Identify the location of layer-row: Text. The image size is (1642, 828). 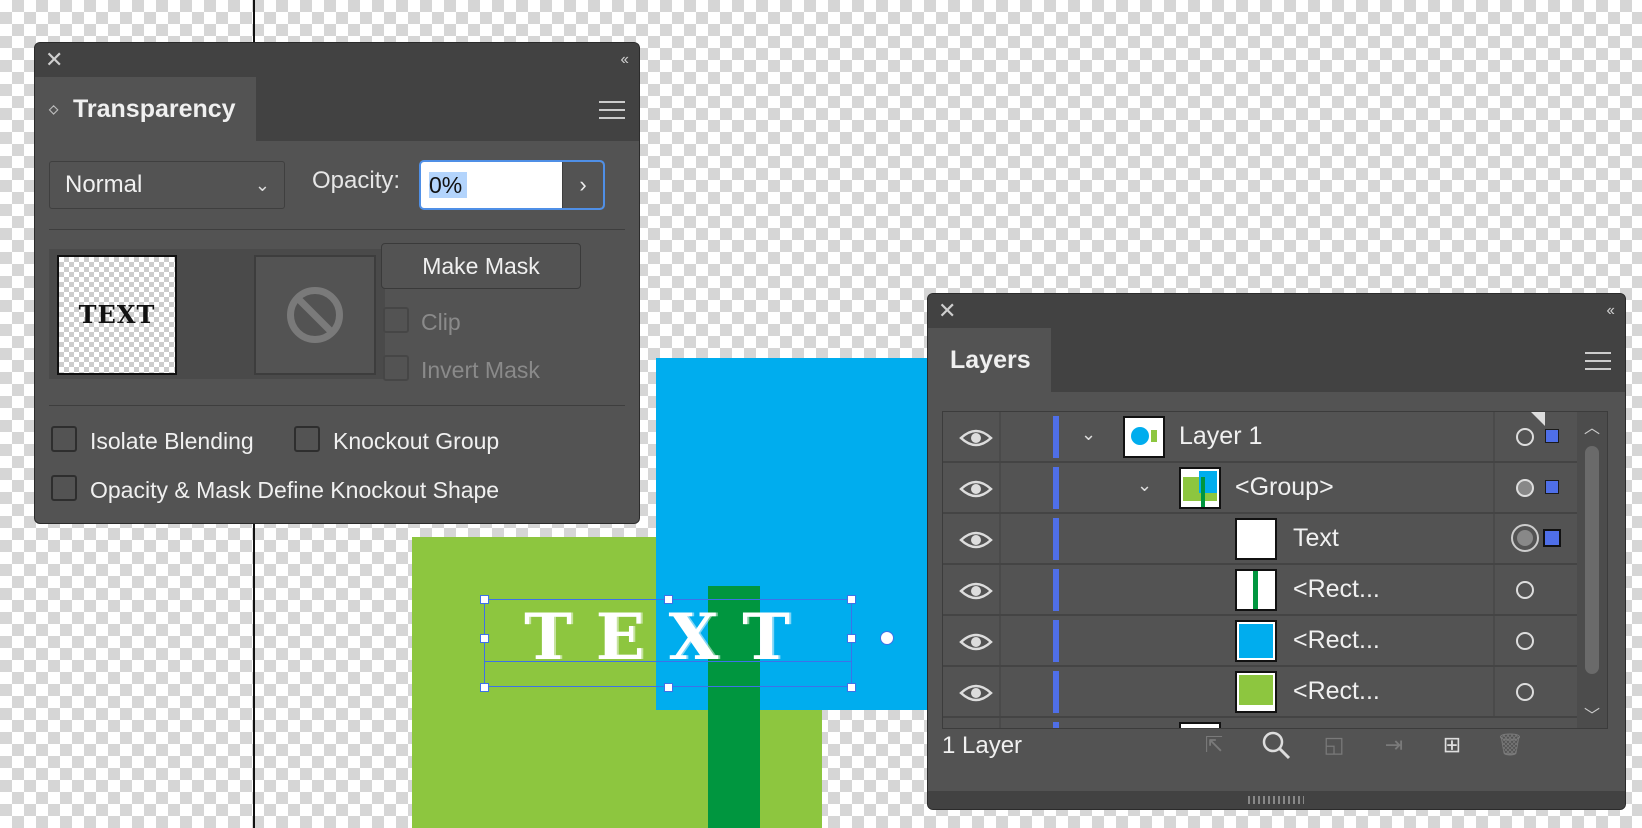
(1260, 539).